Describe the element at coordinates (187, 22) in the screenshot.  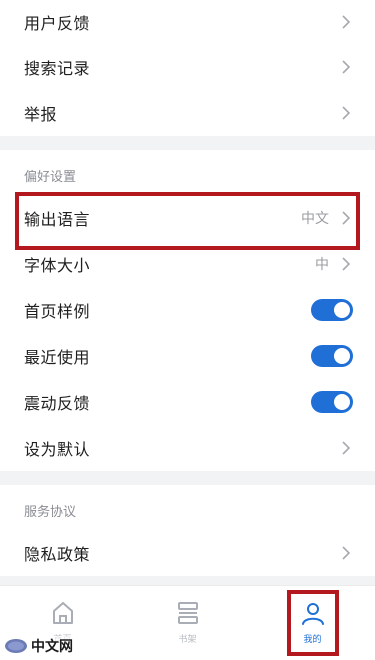
I see `user-feedback-row: 用户反馈` at that location.